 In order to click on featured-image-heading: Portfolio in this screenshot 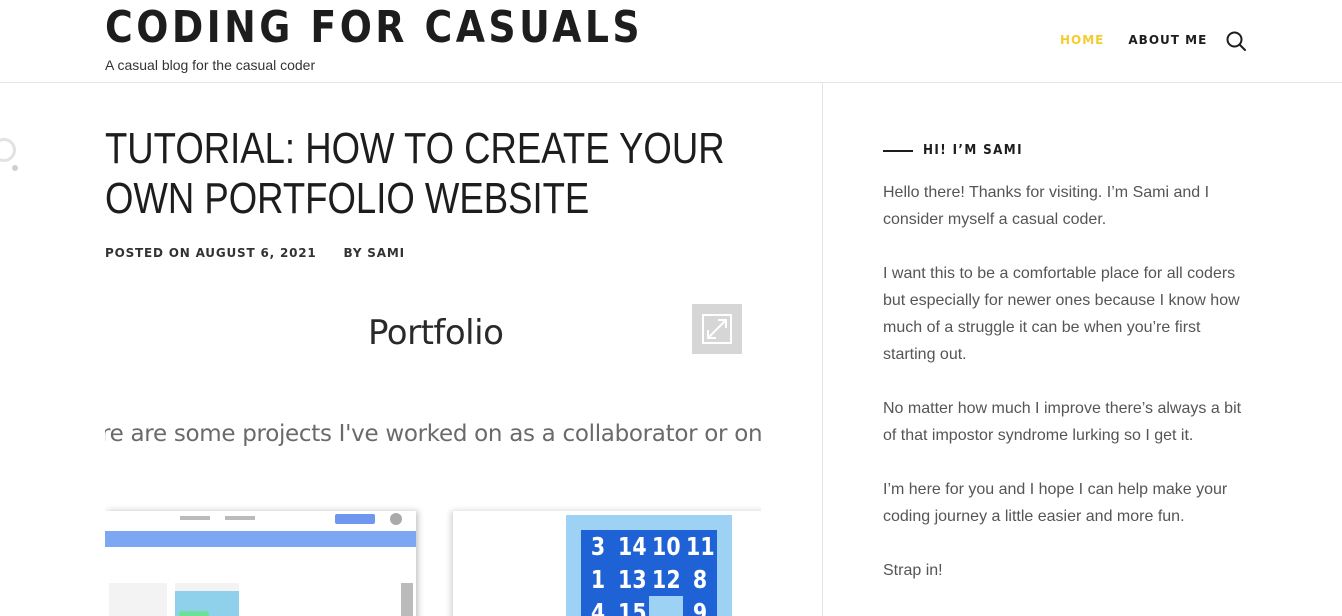, I will do `click(436, 333)`.